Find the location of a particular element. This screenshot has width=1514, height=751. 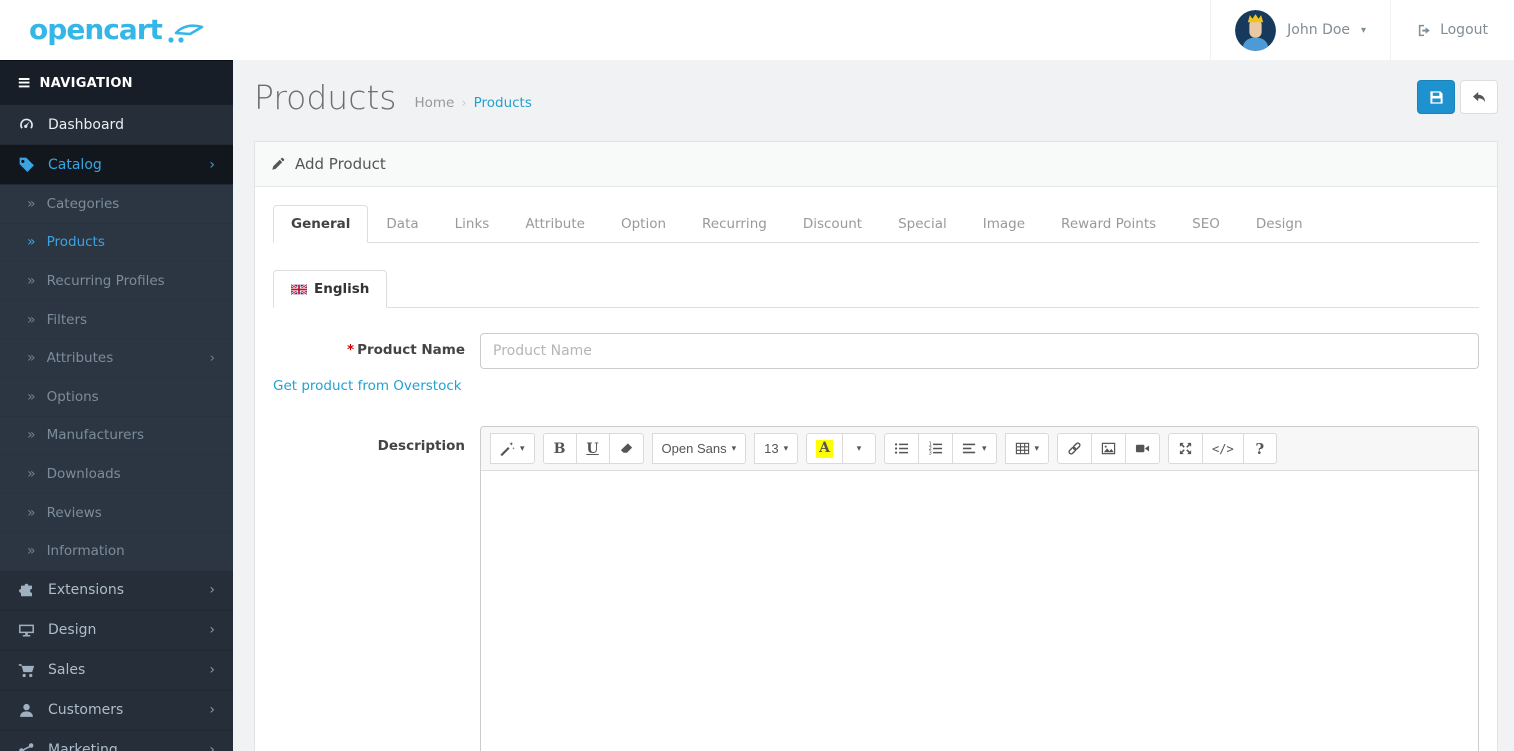

sidebar-item-label: Sales is located at coordinates (67, 670).